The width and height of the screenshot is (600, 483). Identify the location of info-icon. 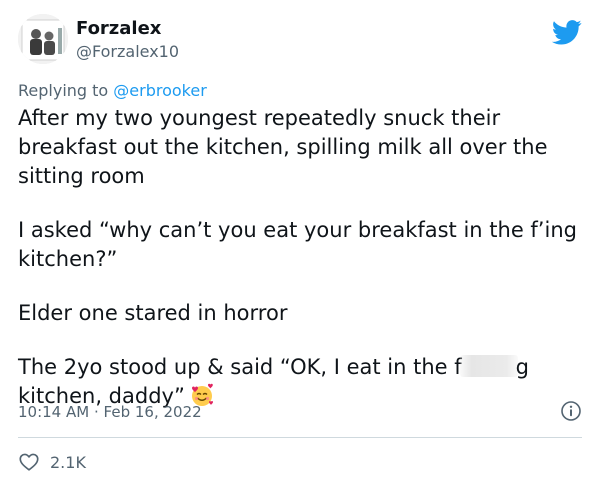
(571, 411).